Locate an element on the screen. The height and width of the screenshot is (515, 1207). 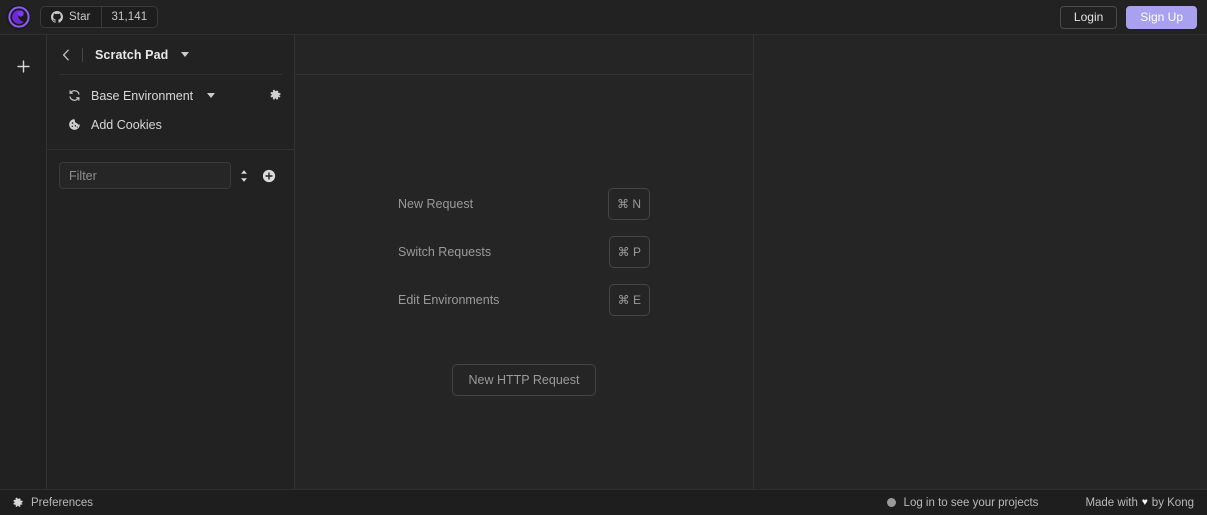
shortcut-label: New Request is located at coordinates (436, 204).